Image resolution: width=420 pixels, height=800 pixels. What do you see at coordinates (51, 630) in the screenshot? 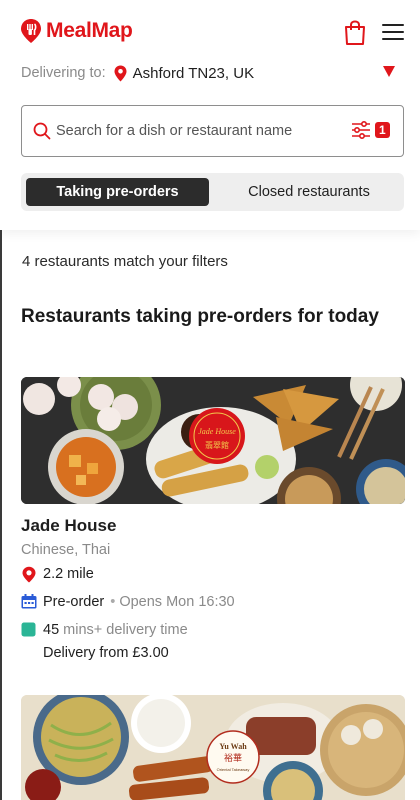
I see `delivery-minutes: 45` at bounding box center [51, 630].